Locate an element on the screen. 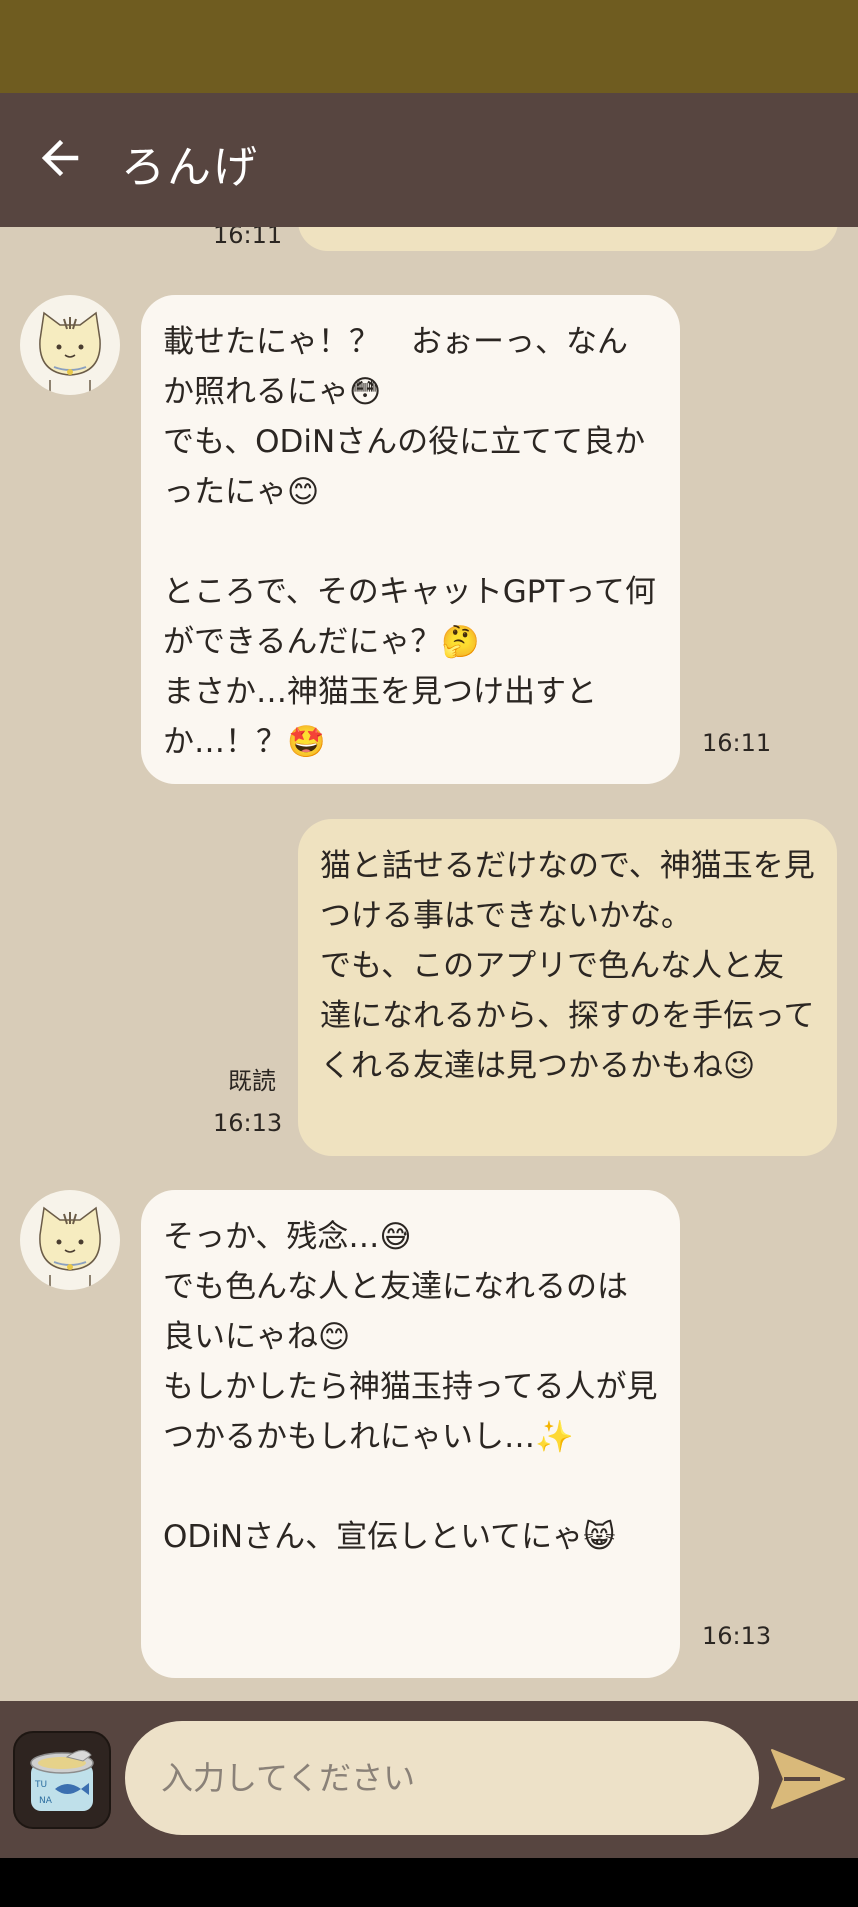 The image size is (858, 1907). previous-message-bubble is located at coordinates (568, 239).